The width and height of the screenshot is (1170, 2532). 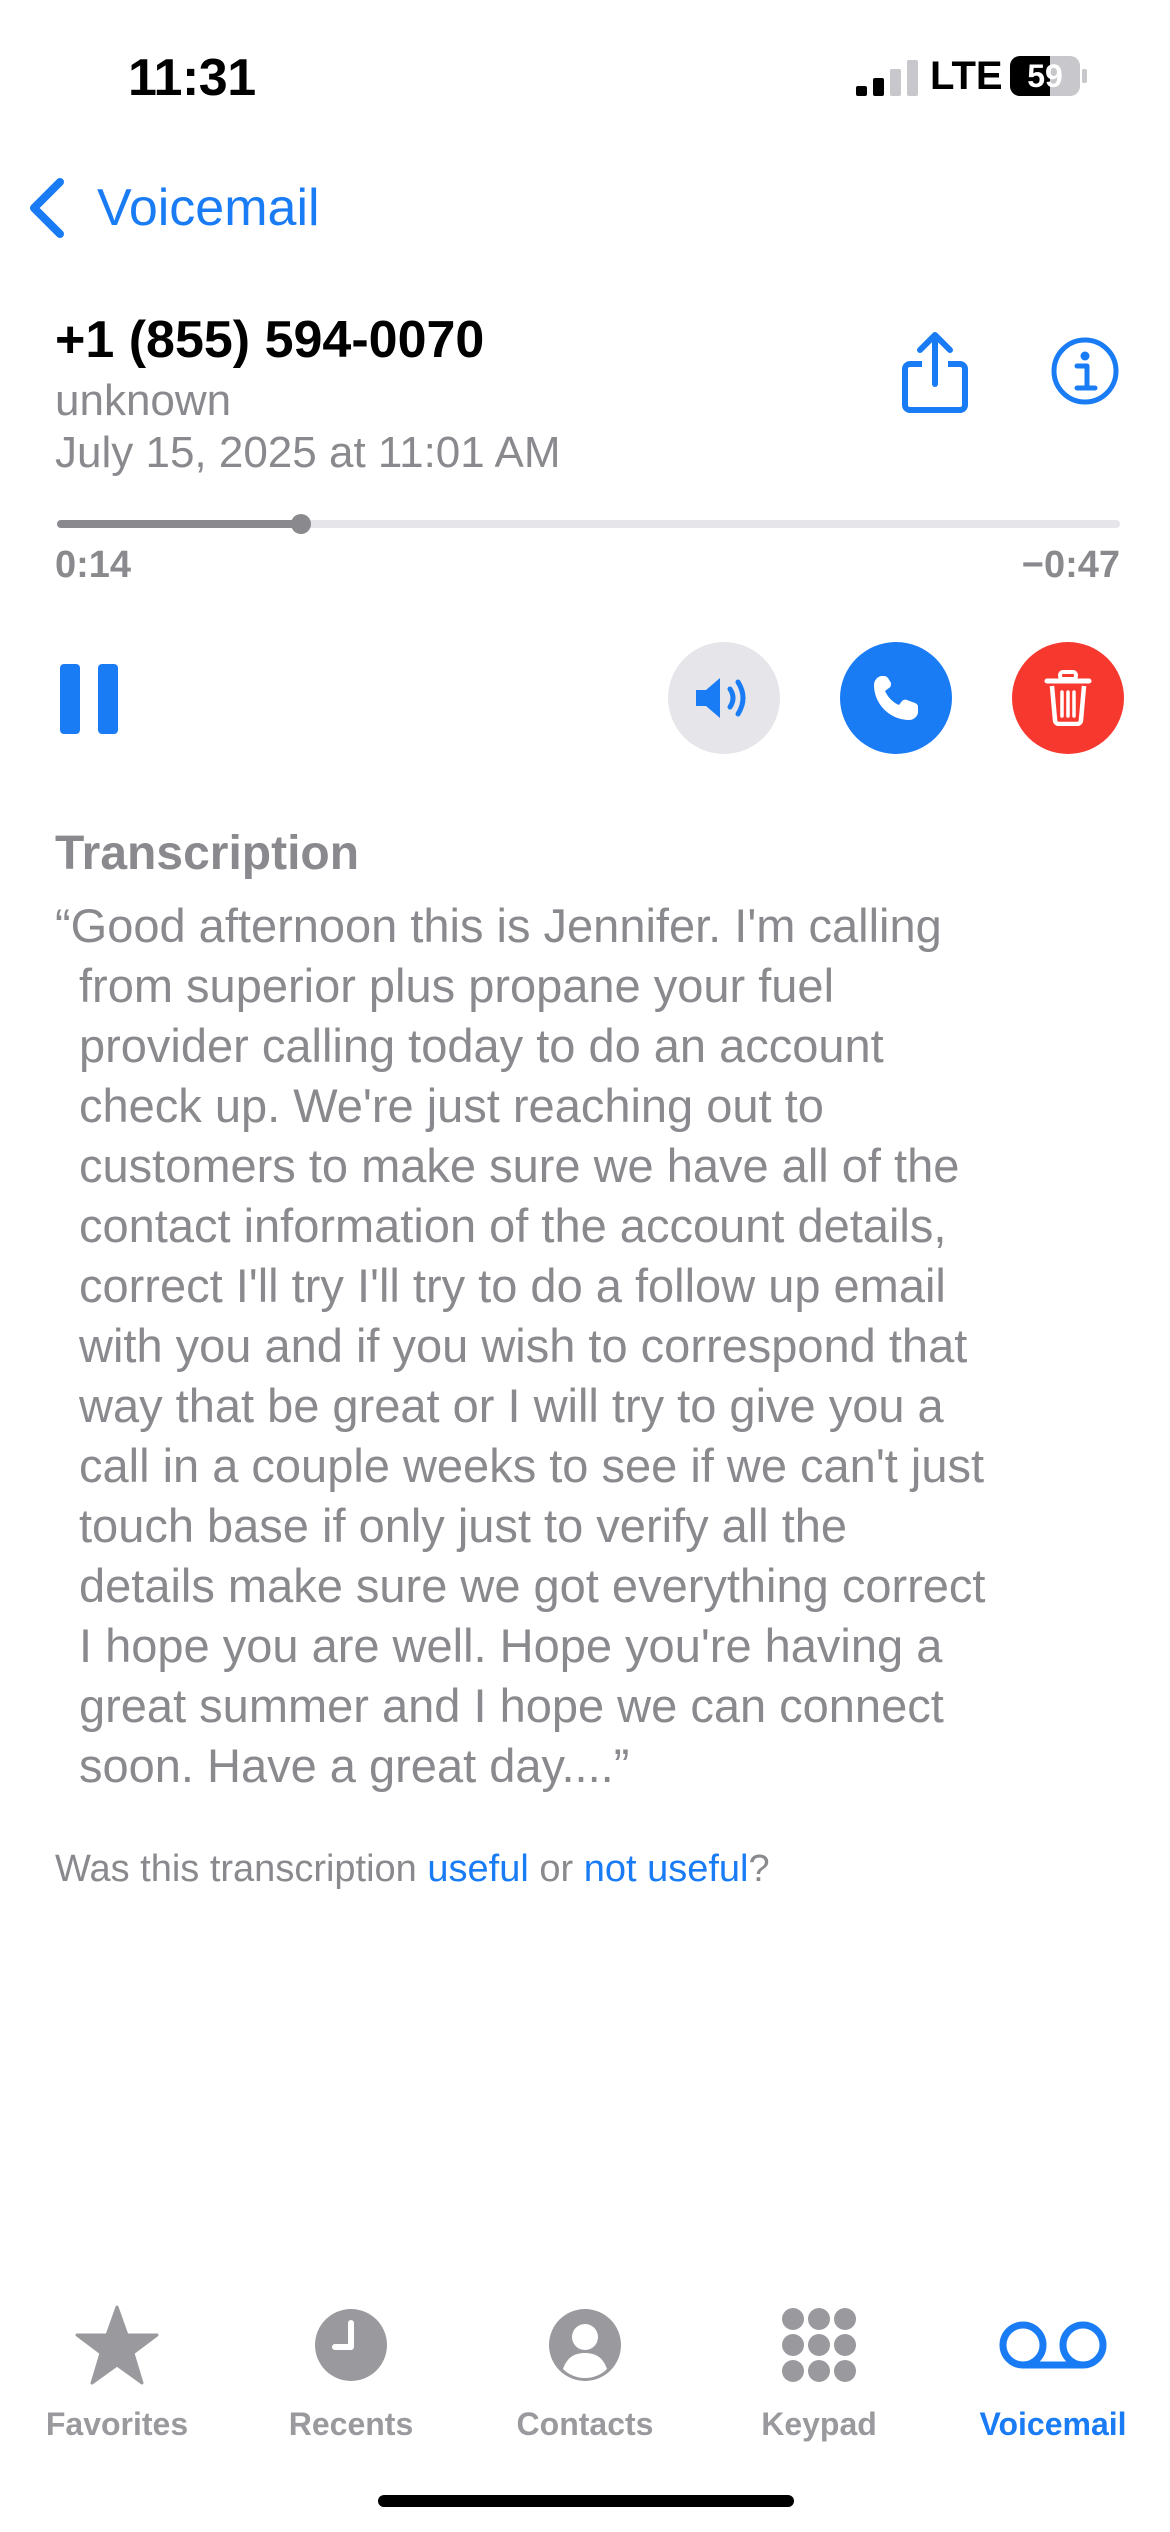 I want to click on transcription-line: from superior plus propane your fuel, so click(x=457, y=985).